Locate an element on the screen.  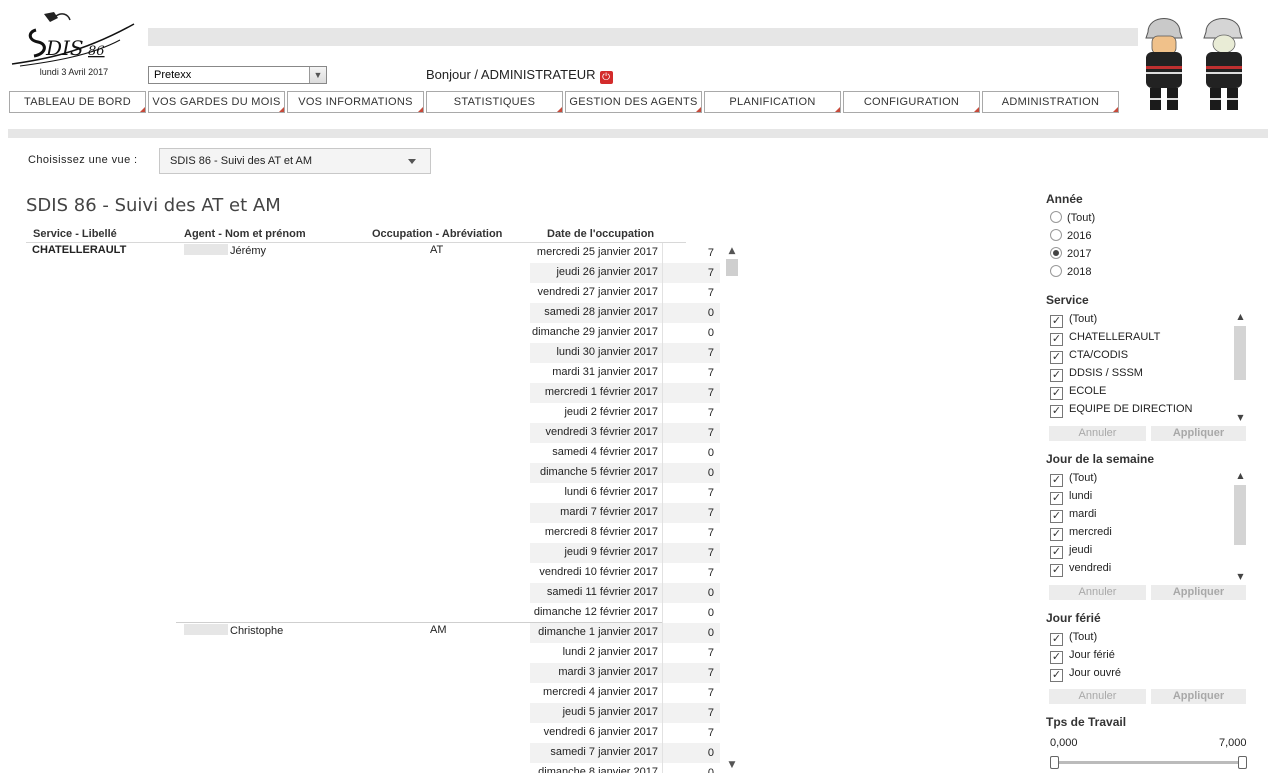
filter-annee-option: (Tout) is located at coordinates (1072, 219).